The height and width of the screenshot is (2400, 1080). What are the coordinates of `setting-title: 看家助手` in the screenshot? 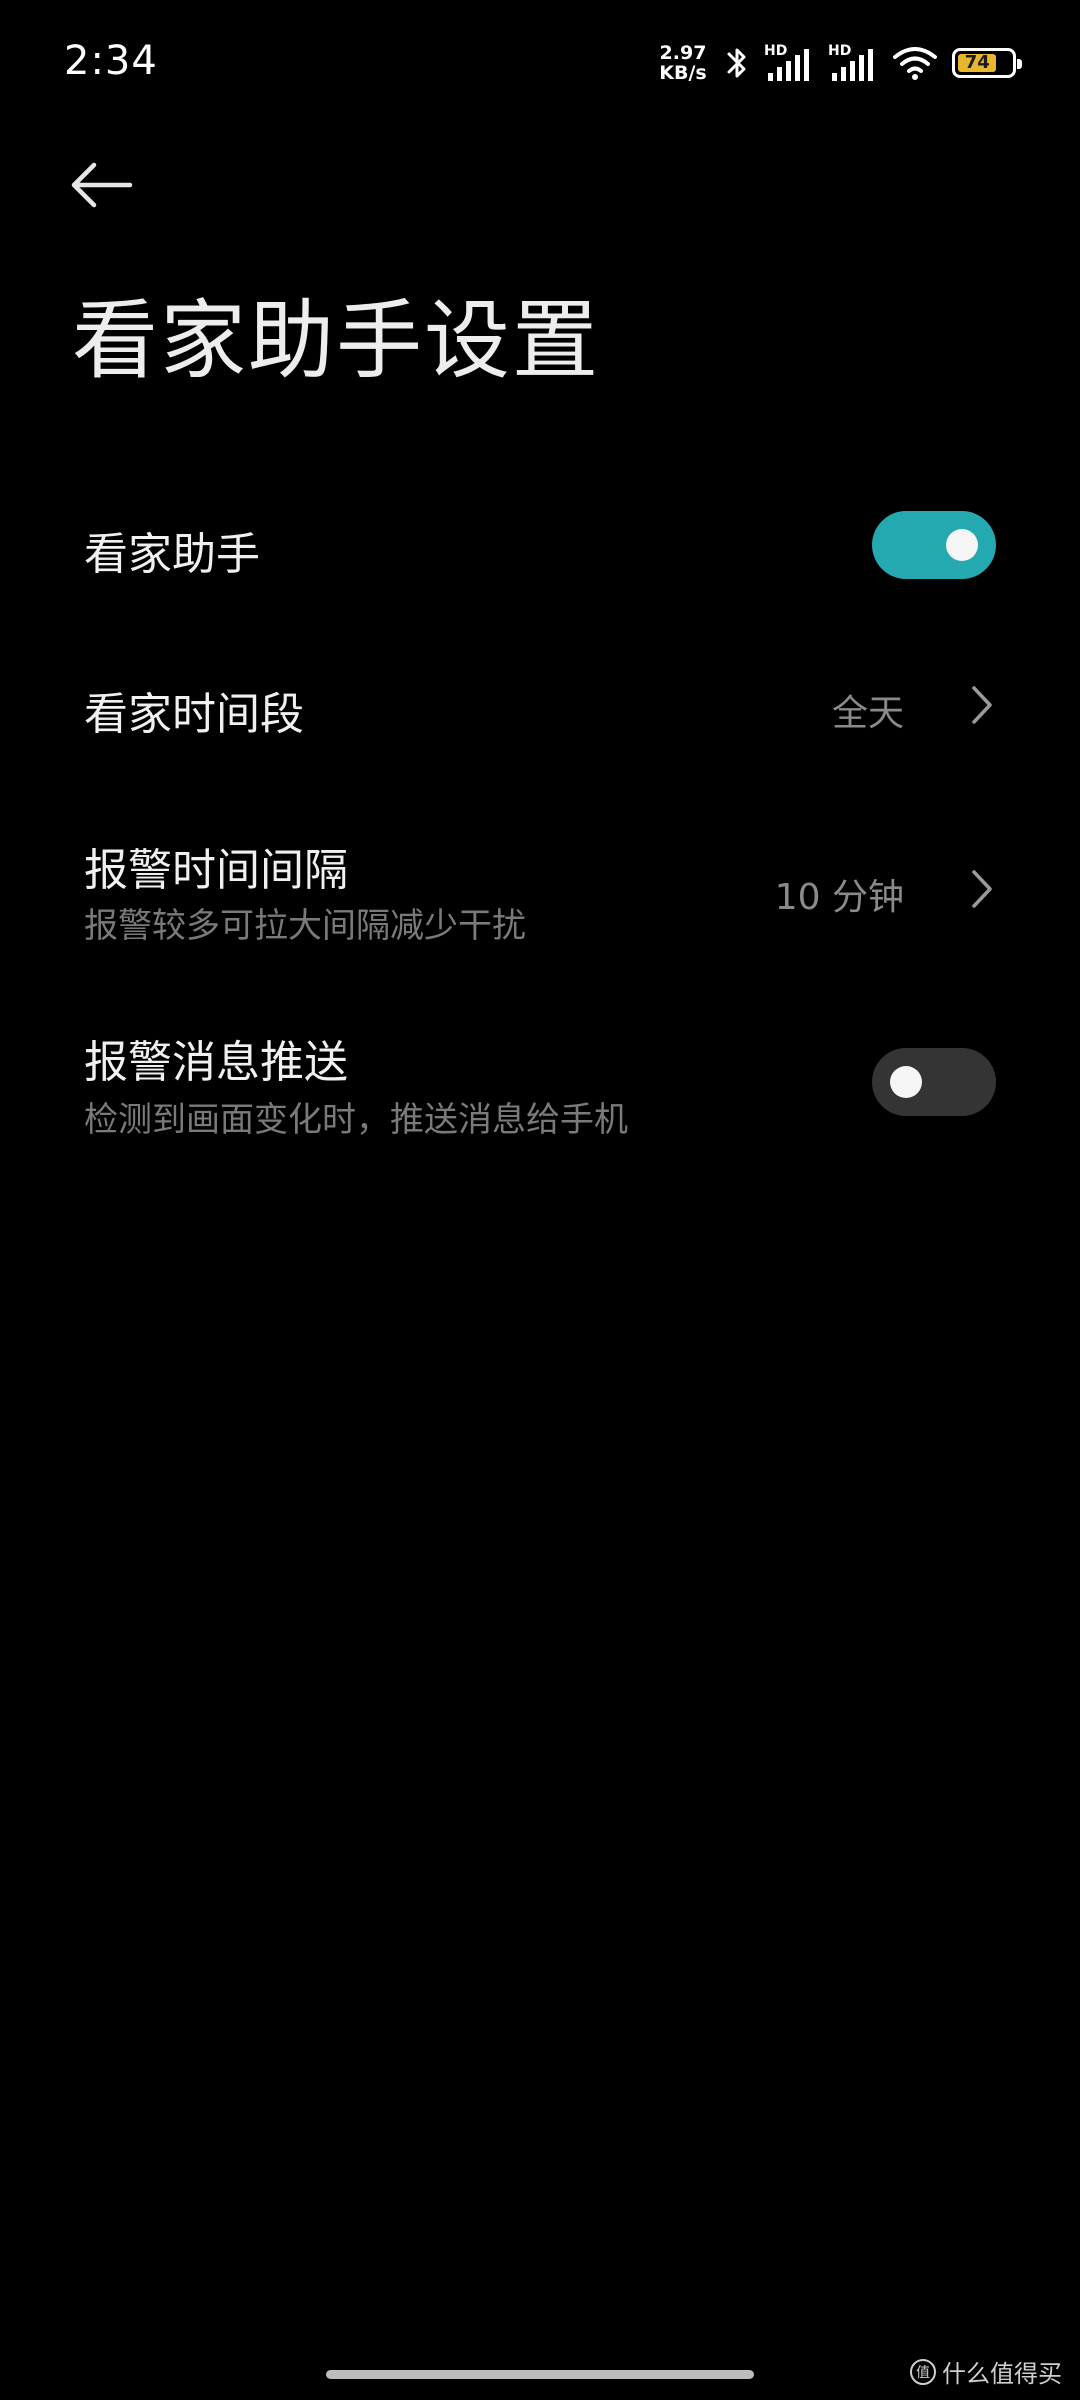 It's located at (172, 554).